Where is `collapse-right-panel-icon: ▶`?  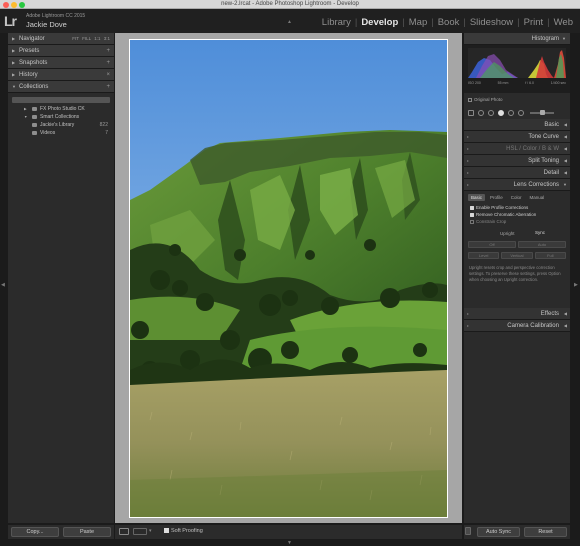 collapse-right-panel-icon: ▶ is located at coordinates (576, 285).